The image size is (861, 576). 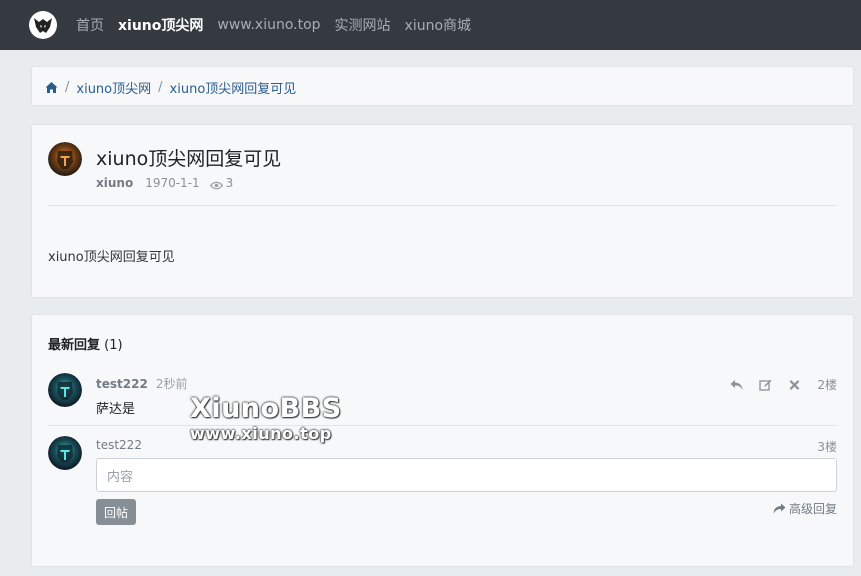 What do you see at coordinates (438, 25) in the screenshot?
I see `nav-link-shop: xiuno商城` at bounding box center [438, 25].